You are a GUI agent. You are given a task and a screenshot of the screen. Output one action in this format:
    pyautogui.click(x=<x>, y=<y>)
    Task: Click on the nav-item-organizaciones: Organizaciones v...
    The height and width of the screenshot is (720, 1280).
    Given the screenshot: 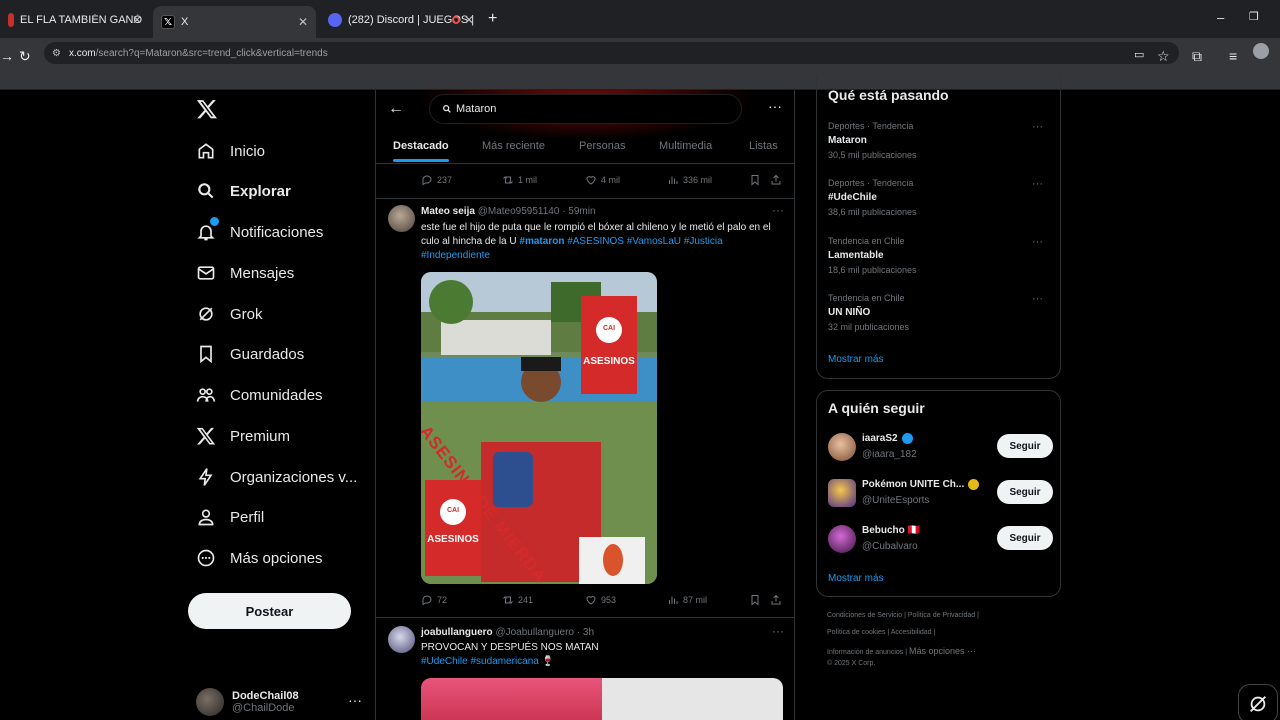 What is the action you would take?
    pyautogui.click(x=276, y=477)
    